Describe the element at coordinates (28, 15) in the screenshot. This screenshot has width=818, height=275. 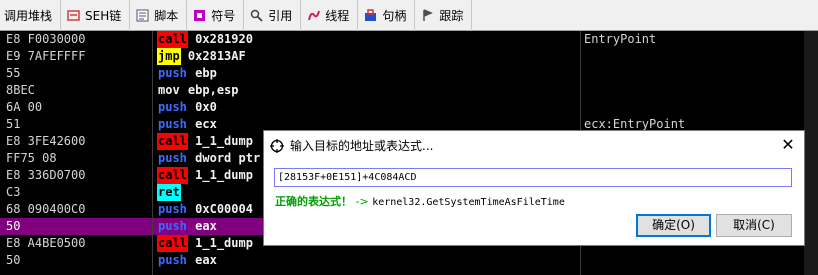
I see `tab-label: 调用堆栈` at that location.